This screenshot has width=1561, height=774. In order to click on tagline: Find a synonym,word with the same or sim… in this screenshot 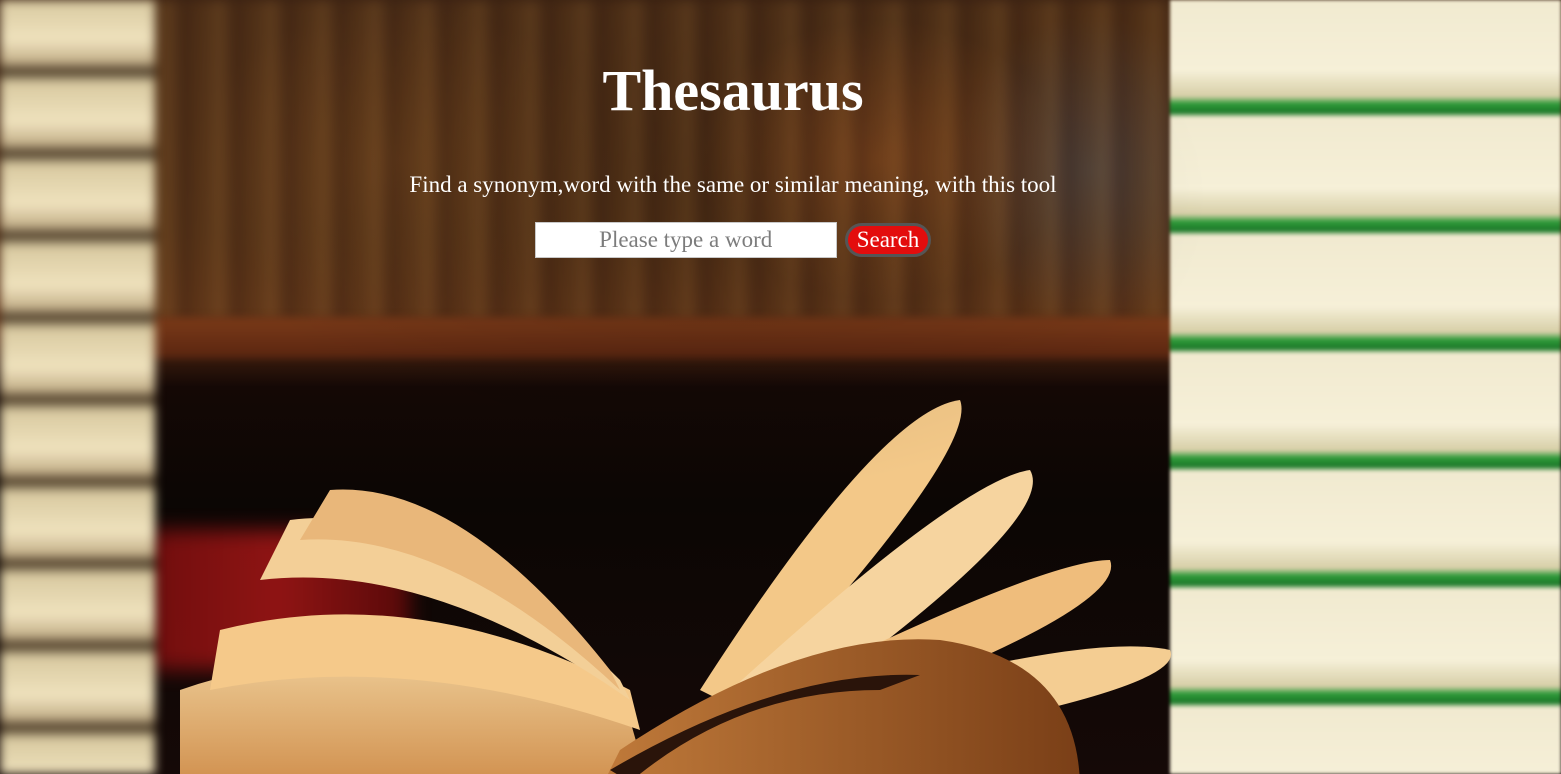, I will do `click(733, 184)`.